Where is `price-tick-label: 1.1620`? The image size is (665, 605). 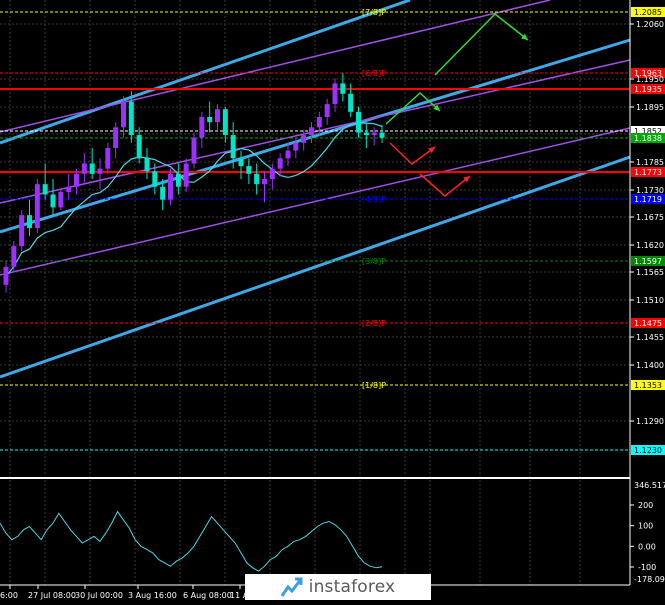
price-tick-label: 1.1620 is located at coordinates (650, 245).